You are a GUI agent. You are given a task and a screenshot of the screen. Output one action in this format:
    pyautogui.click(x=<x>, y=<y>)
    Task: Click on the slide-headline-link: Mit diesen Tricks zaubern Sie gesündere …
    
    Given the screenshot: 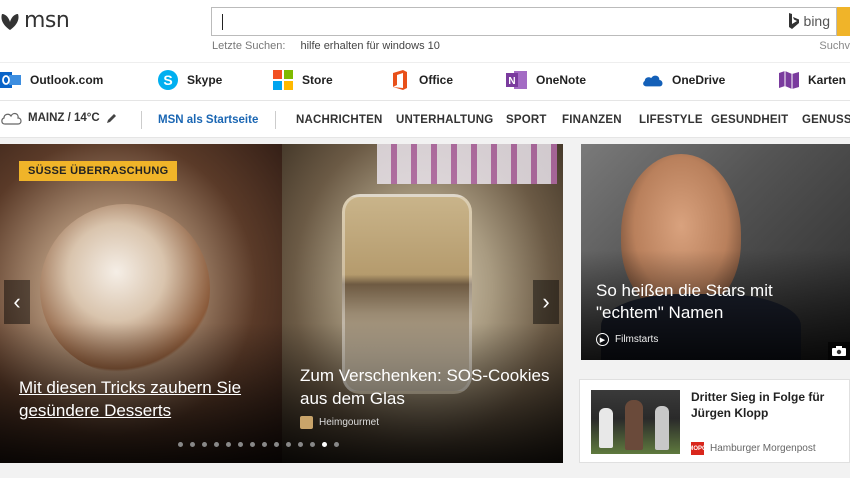 What is the action you would take?
    pyautogui.click(x=144, y=399)
    